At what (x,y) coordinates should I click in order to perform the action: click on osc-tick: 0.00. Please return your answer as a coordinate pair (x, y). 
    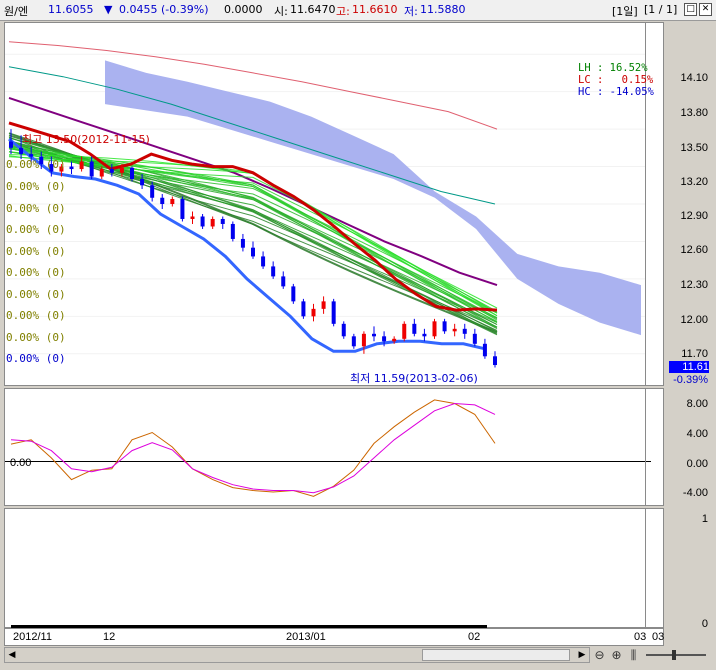
    Looking at the image, I should click on (697, 464).